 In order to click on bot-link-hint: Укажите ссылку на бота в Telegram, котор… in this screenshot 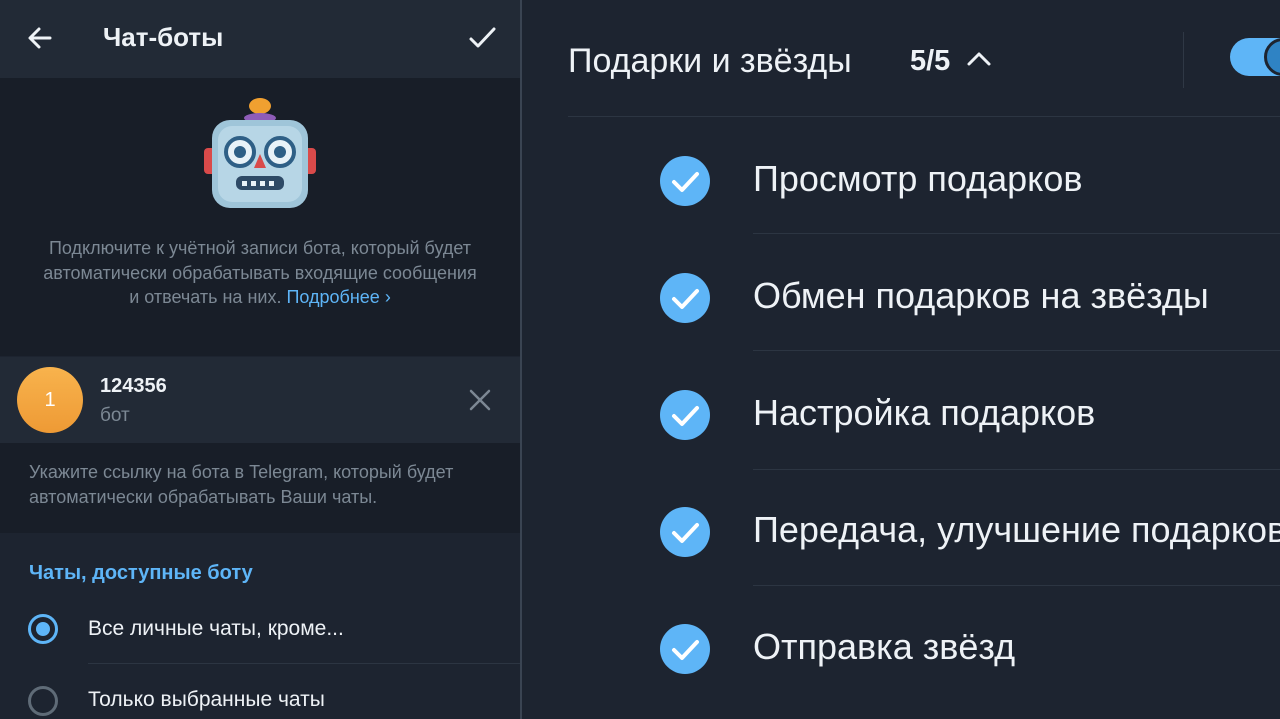, I will do `click(241, 484)`.